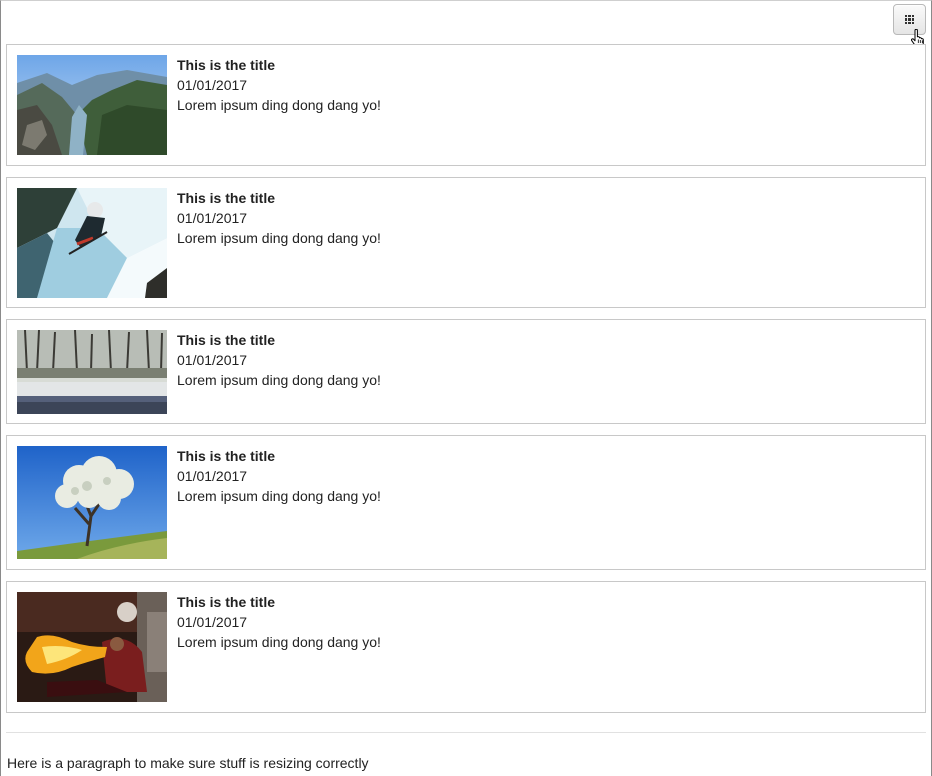 This screenshot has height=776, width=932. I want to click on fjord-mountain-image, so click(92, 105).